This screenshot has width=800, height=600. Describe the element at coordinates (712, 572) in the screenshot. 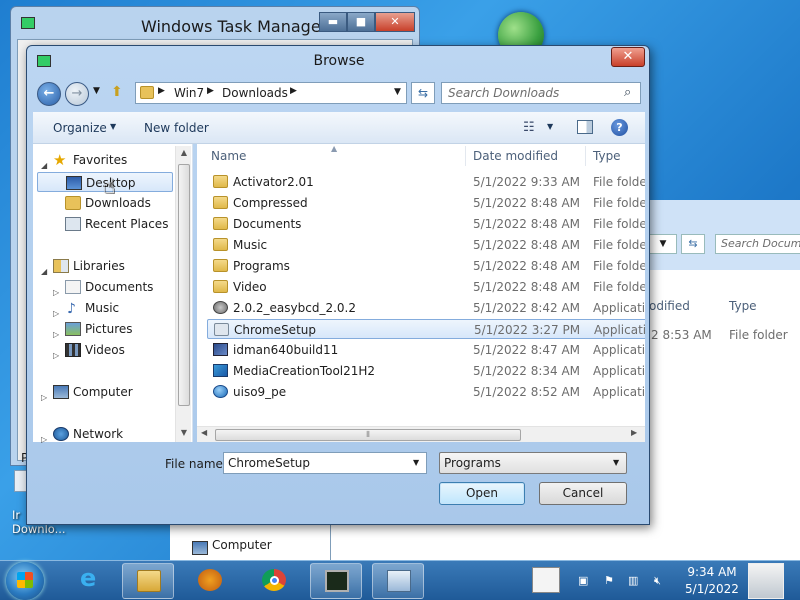

I see `clock-time: 9:34 AM` at that location.